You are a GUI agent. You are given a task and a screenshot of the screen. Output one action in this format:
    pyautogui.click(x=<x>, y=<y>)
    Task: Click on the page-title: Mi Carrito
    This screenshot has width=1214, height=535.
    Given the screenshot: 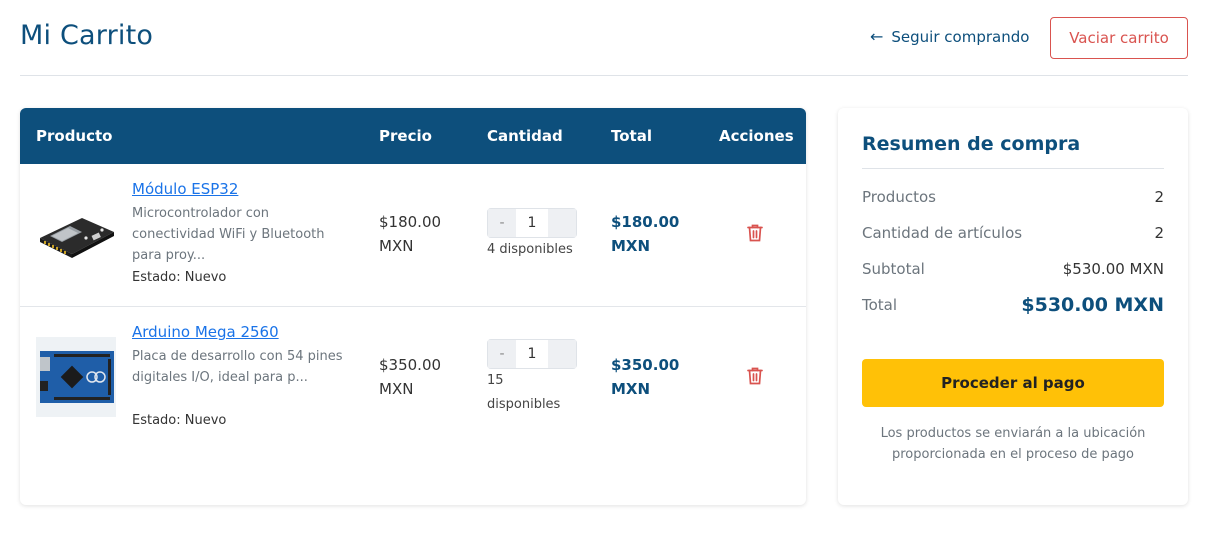 What is the action you would take?
    pyautogui.click(x=87, y=35)
    